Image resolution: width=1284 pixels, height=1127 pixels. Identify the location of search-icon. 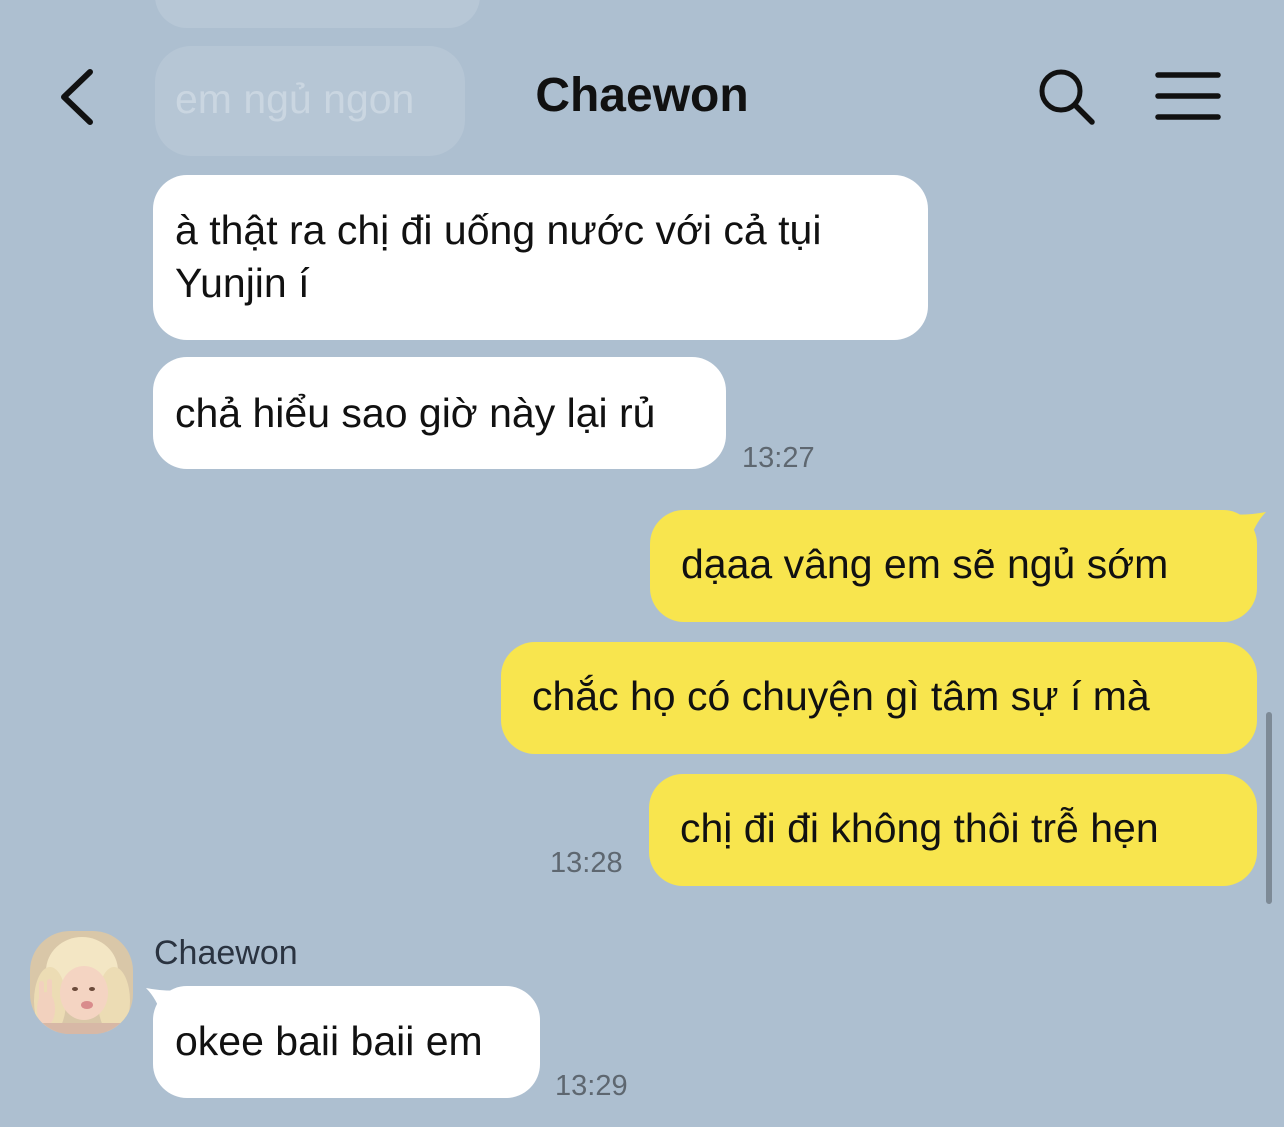
(1067, 97).